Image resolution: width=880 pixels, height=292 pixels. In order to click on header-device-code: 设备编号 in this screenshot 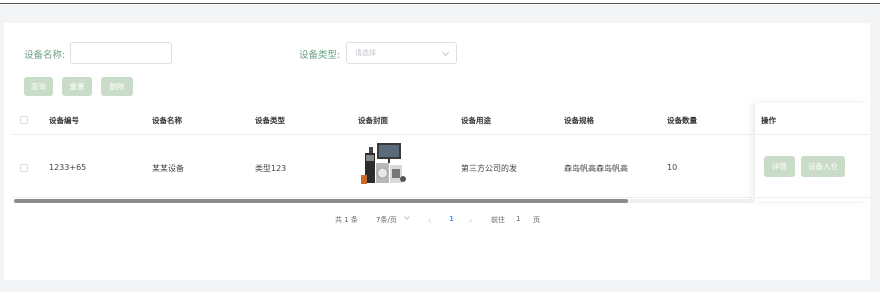, I will do `click(64, 120)`.